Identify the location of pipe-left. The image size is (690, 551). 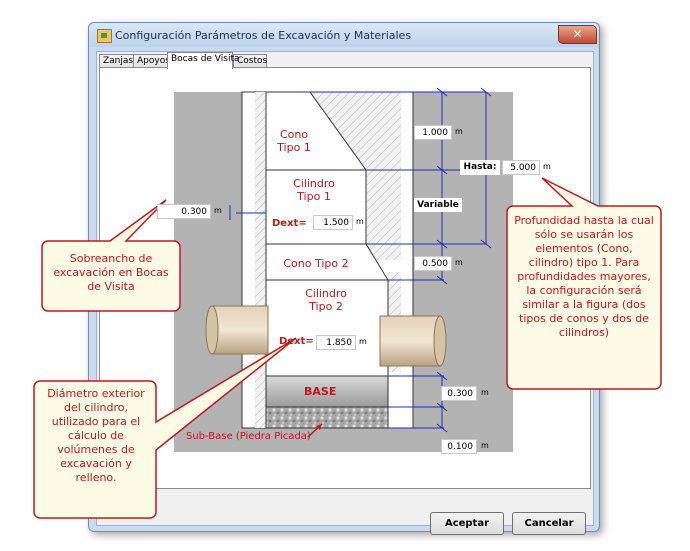
(240, 330).